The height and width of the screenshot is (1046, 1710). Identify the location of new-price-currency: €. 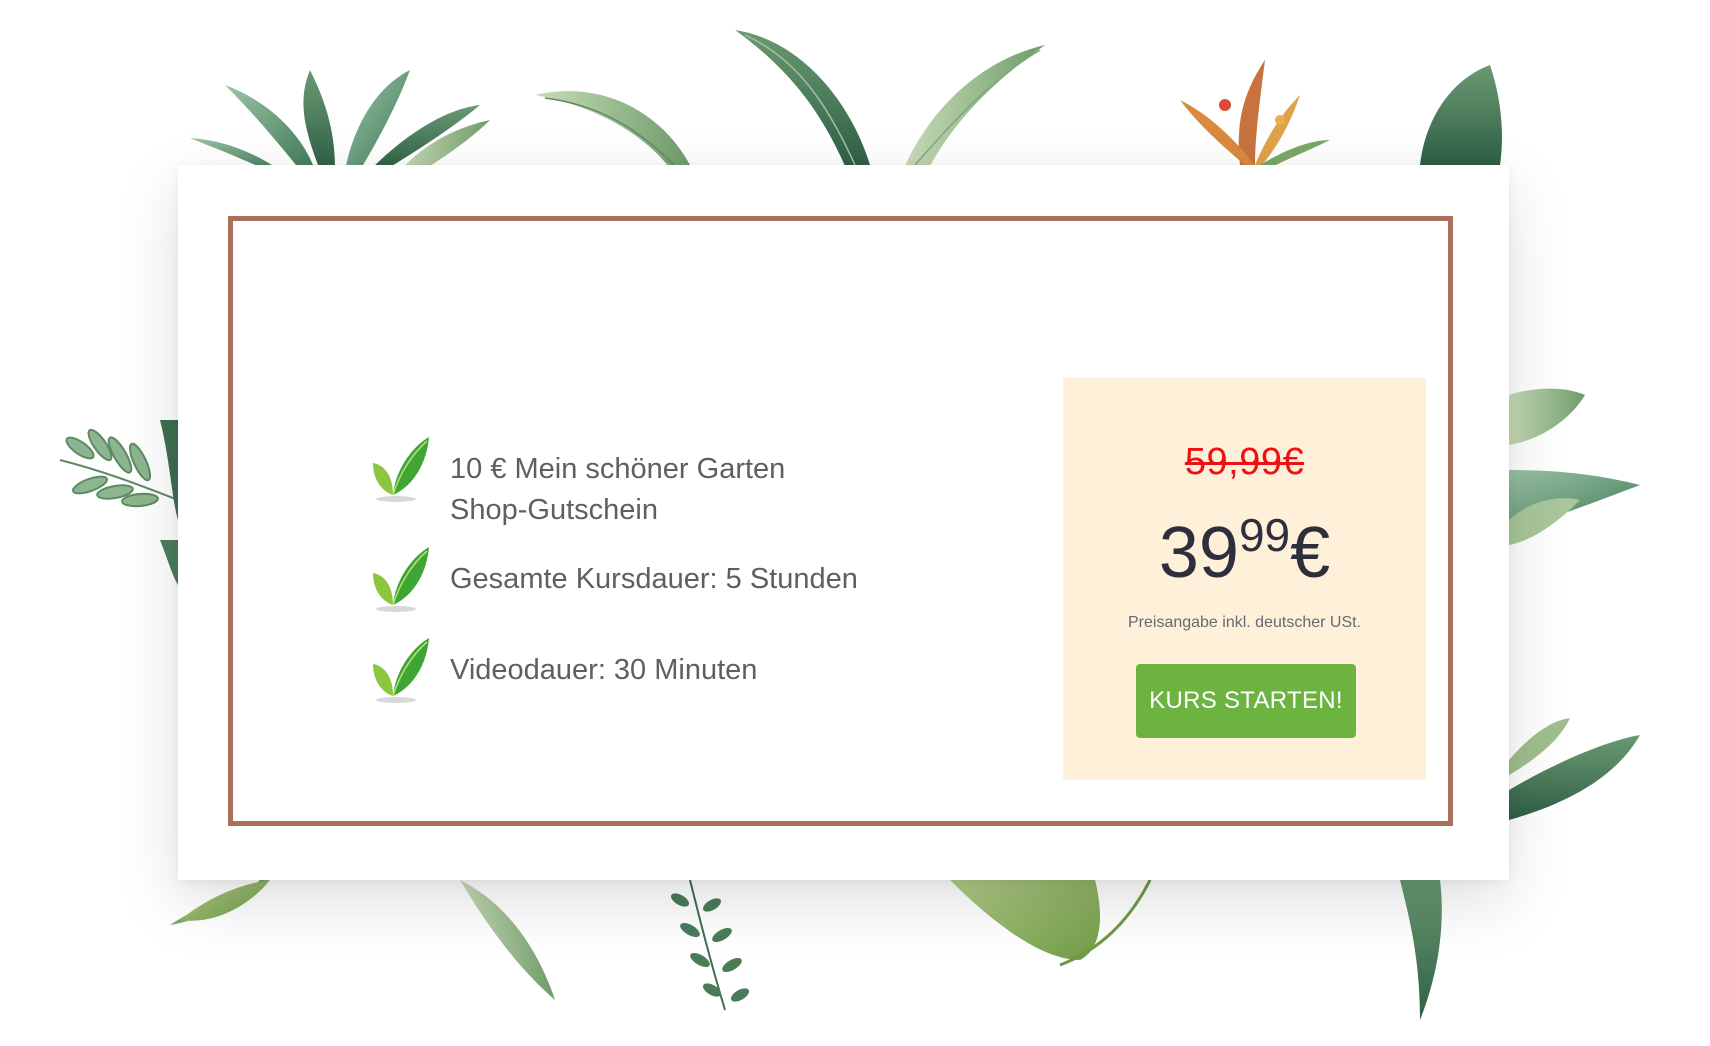
(1310, 553).